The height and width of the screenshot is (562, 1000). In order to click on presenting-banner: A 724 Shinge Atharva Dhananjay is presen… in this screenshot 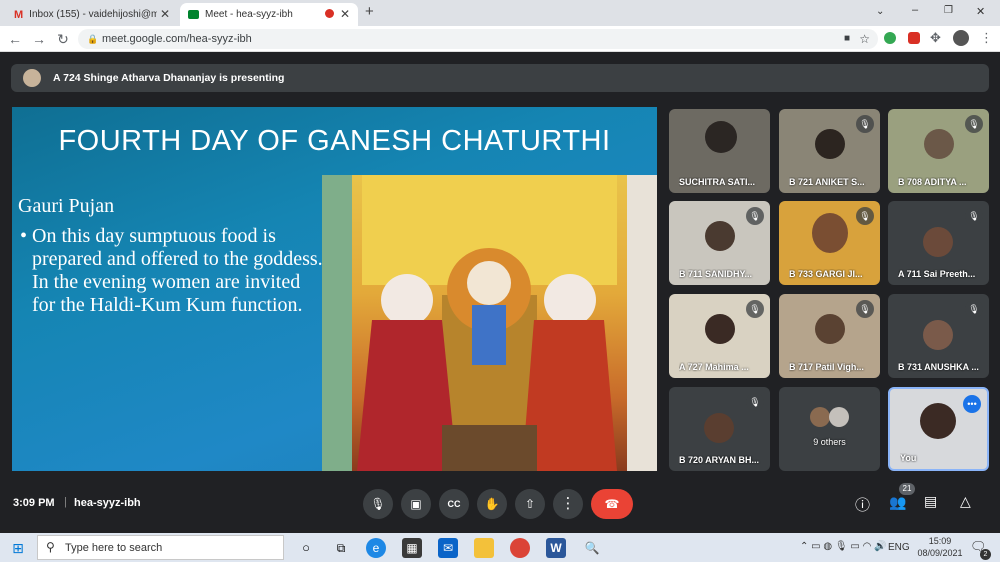, I will do `click(500, 78)`.